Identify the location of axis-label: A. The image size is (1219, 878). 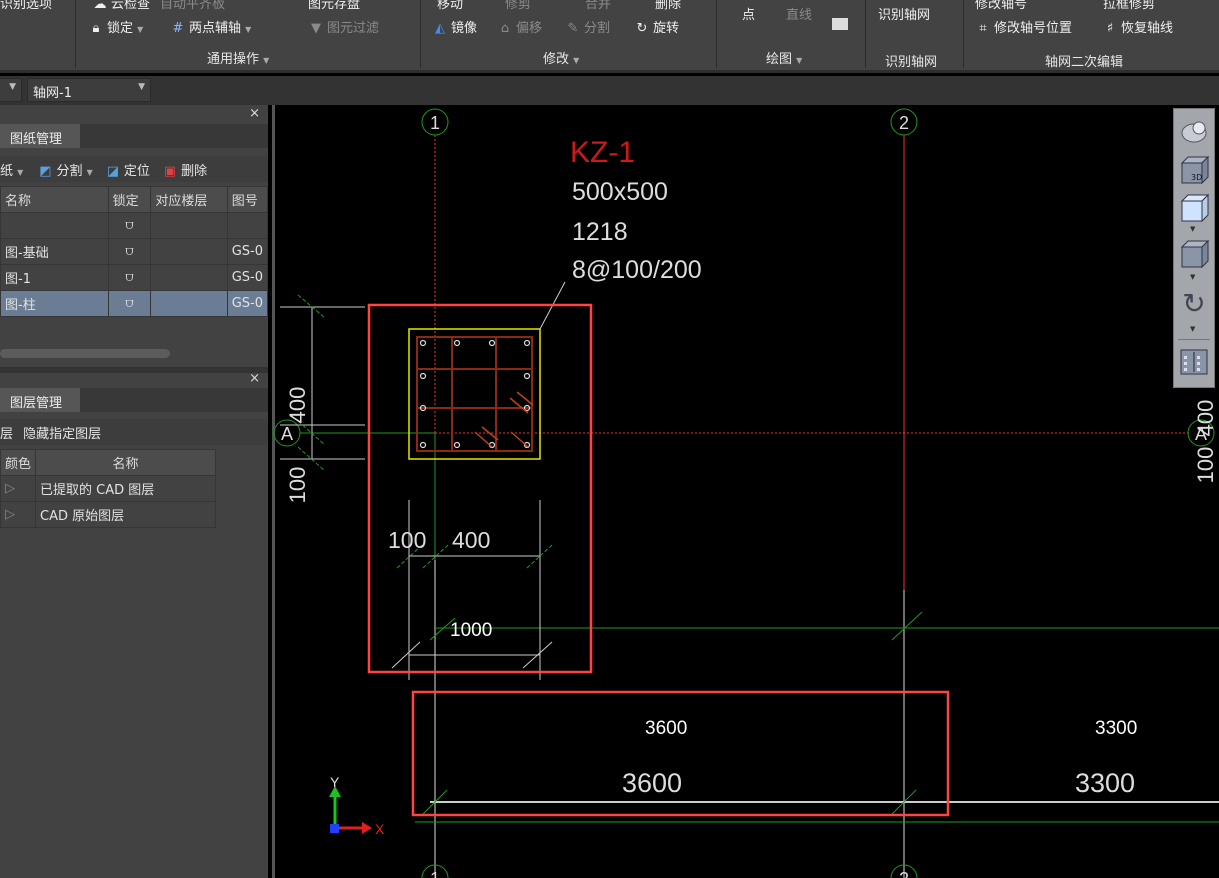
(287, 434).